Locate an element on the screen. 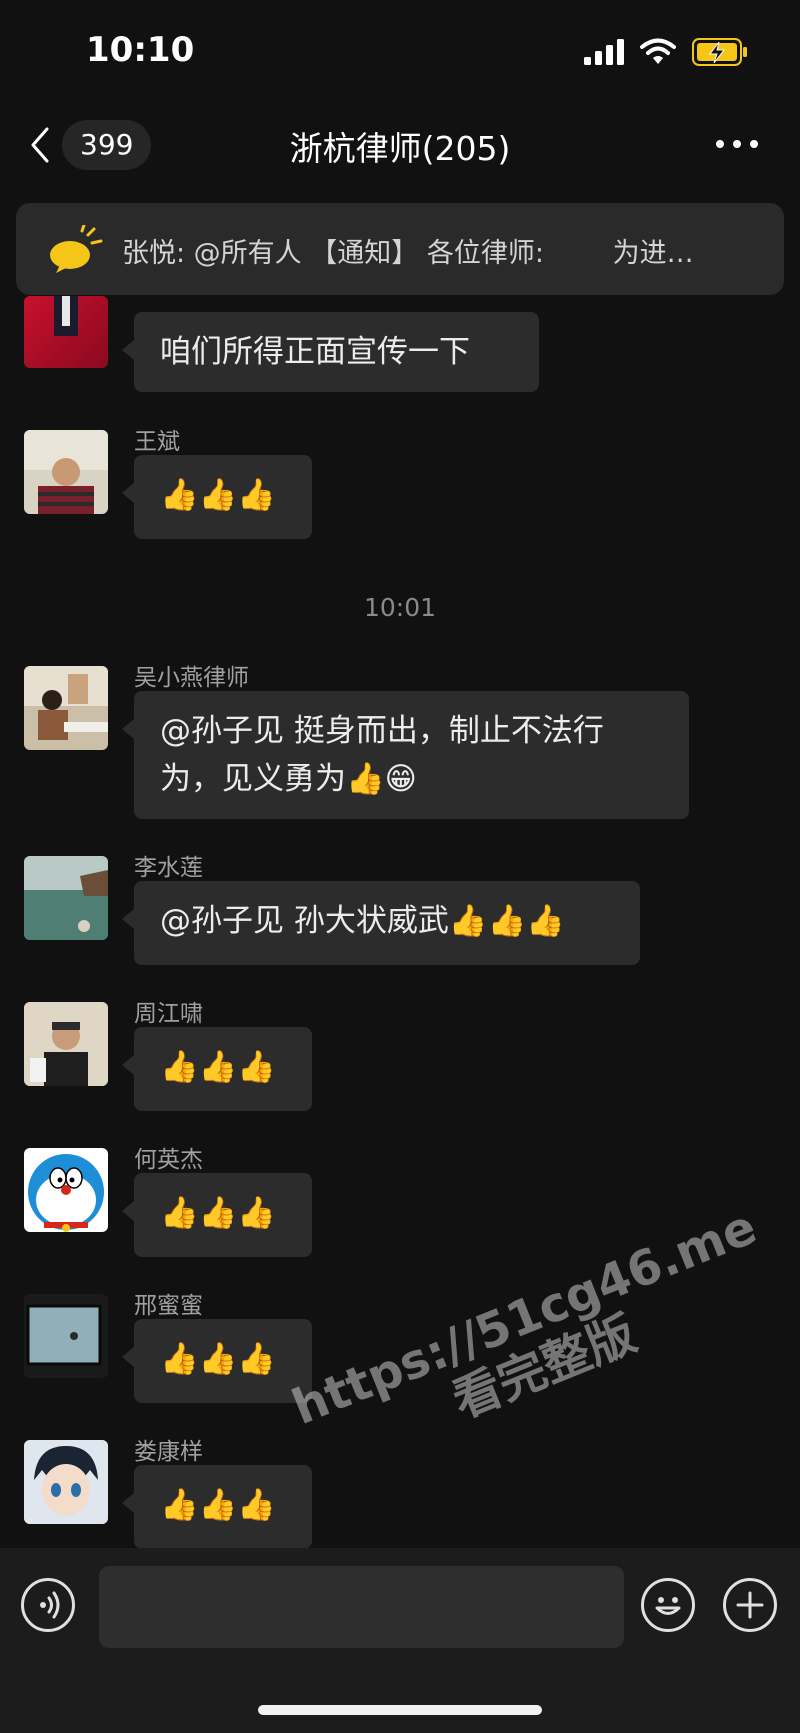 This screenshot has width=800, height=1733. voice-icon is located at coordinates (50, 1605).